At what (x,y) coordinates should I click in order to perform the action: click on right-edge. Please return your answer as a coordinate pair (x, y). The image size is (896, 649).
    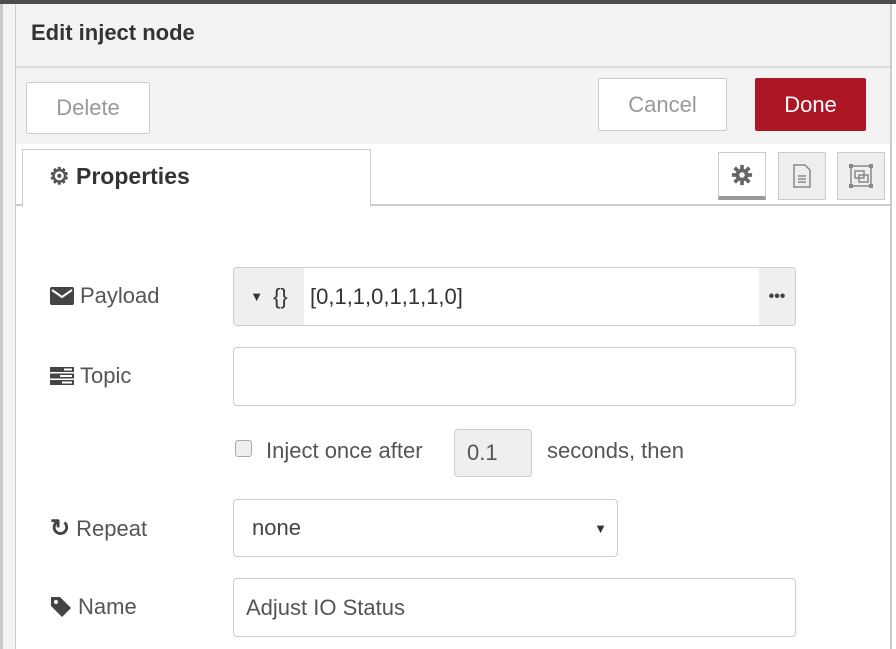
    Looking at the image, I should click on (893, 326).